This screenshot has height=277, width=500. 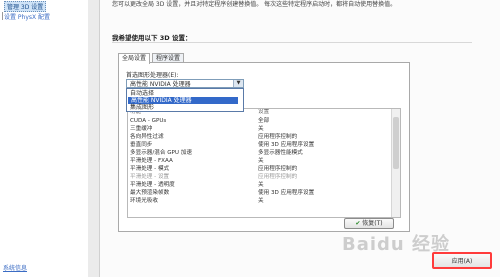 What do you see at coordinates (161, 153) in the screenshot?
I see `feature-name: 多显示器/混合 GPU 加速` at bounding box center [161, 153].